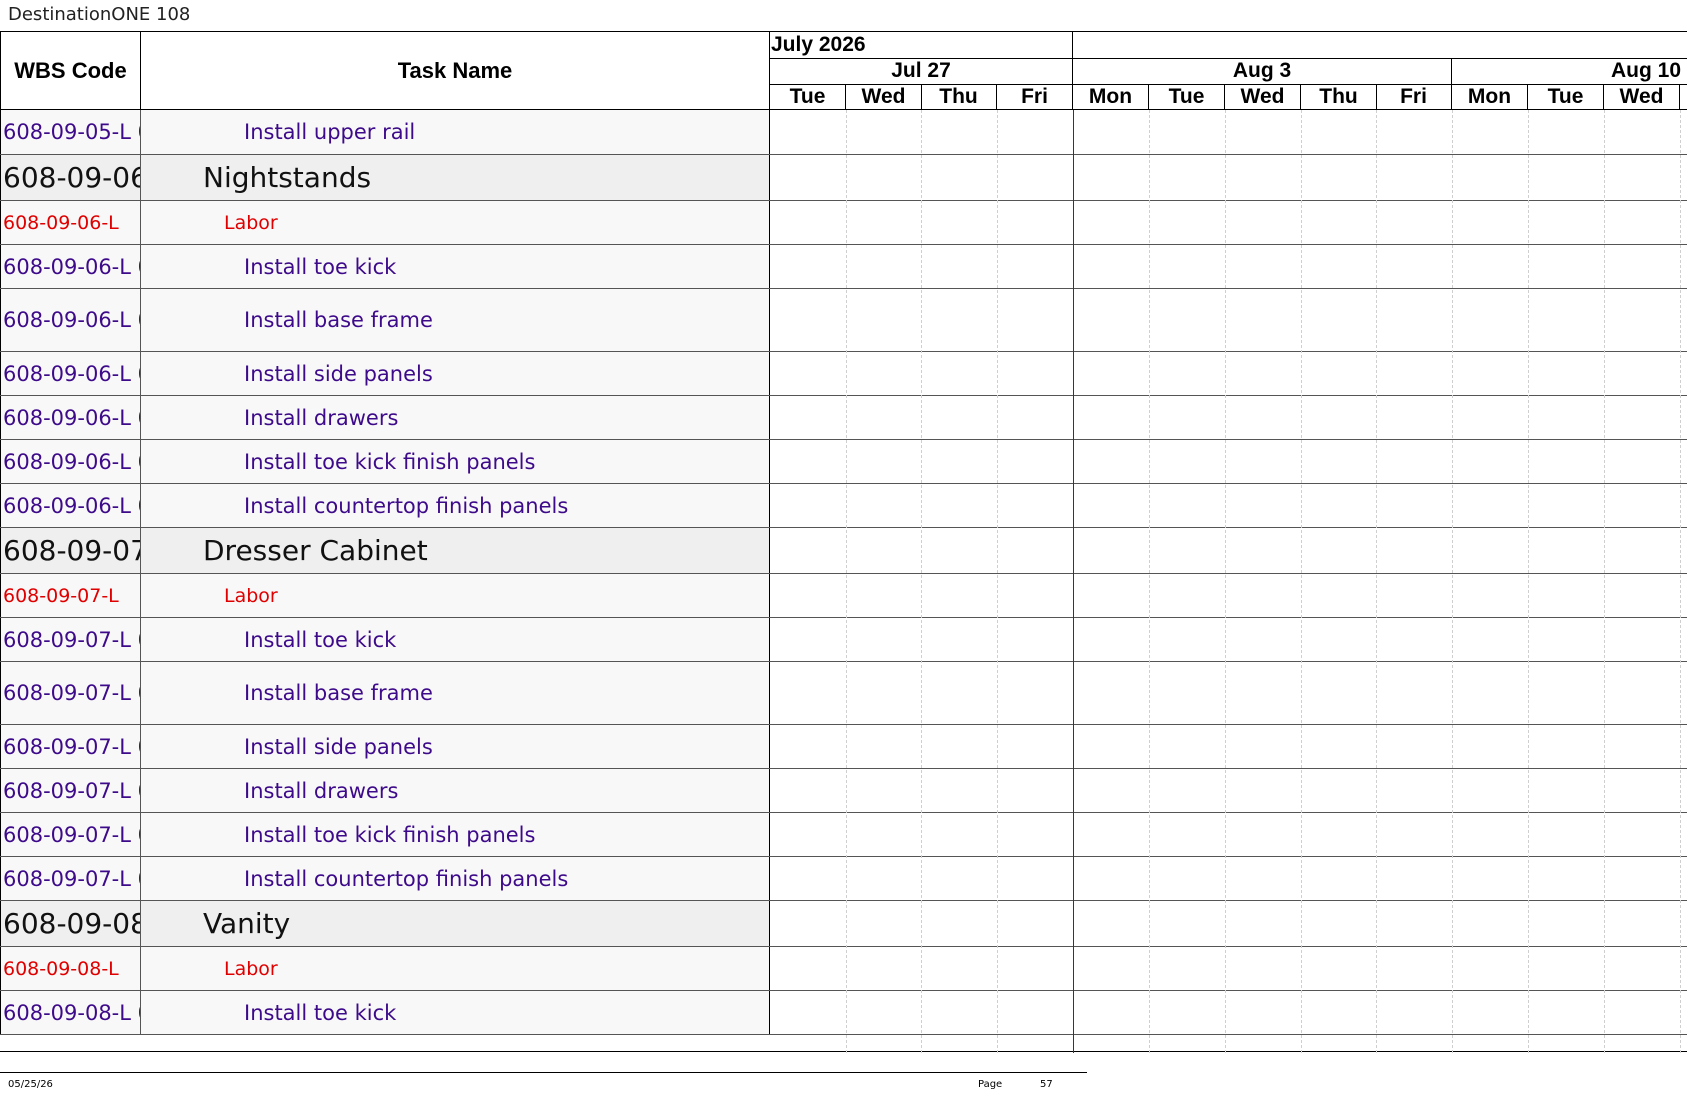  I want to click on task-name-column-header: Task Name, so click(455, 71).